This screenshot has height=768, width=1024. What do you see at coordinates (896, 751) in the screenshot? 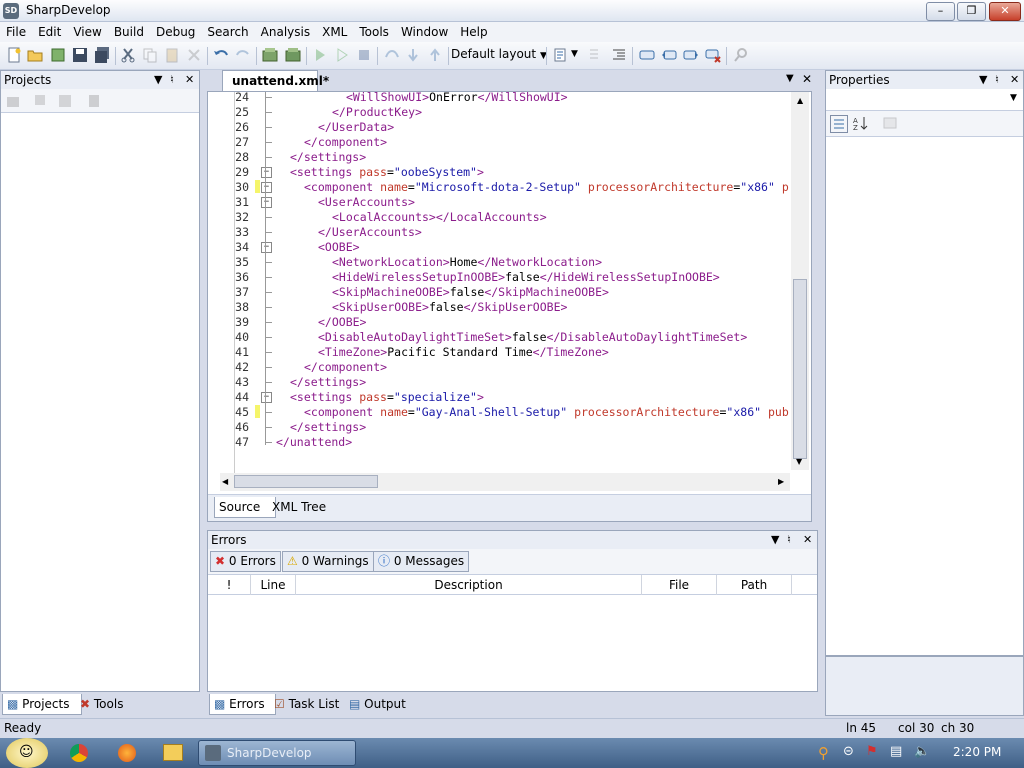
I see `network-icon: ▤` at bounding box center [896, 751].